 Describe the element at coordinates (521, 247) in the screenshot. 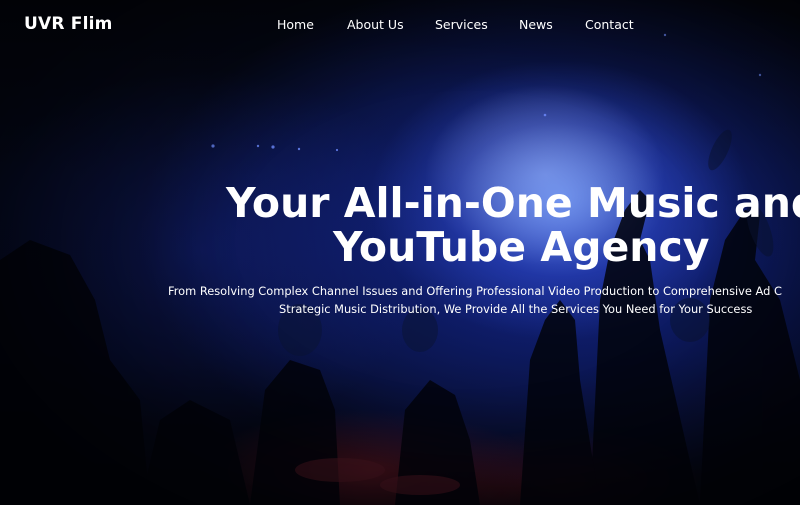

I see `hero-headline-line2: YouTube Agency` at that location.